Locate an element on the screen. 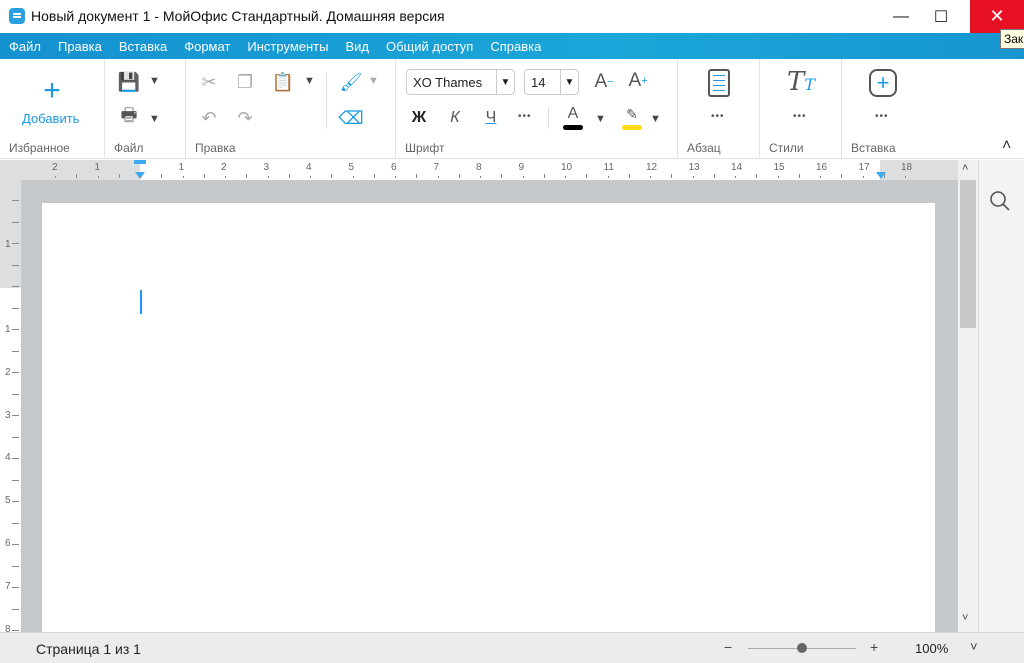 The image size is (1024, 663). menu-help: Справка is located at coordinates (515, 46).